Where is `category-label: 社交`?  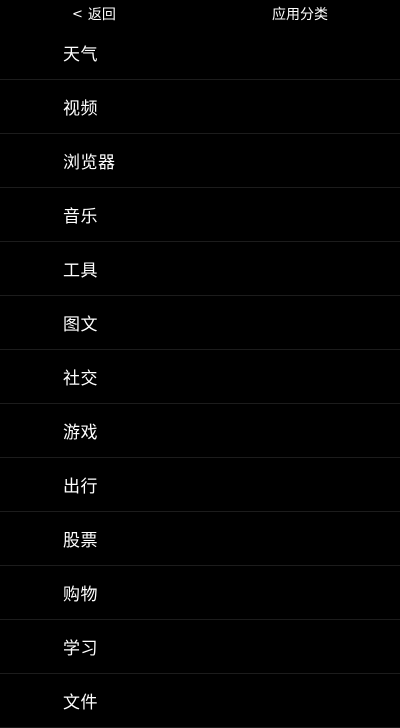 category-label: 社交 is located at coordinates (80, 379).